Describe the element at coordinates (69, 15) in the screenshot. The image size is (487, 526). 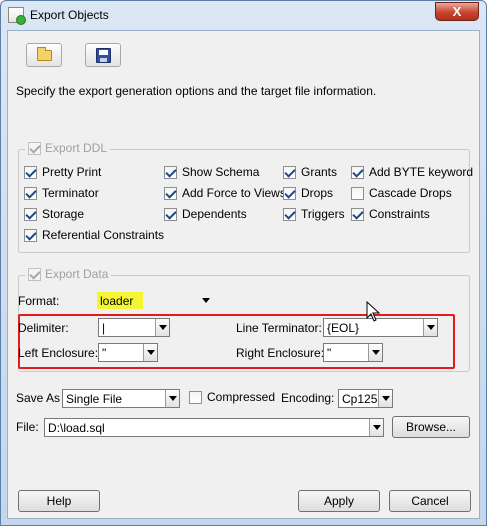
I see `window-title: Export Objects` at that location.